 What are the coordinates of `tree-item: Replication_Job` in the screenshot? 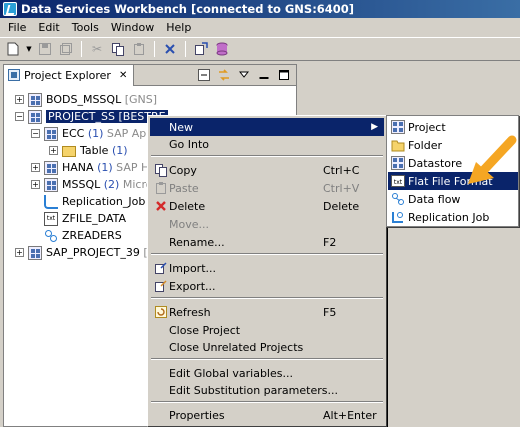 It's located at (94, 201).